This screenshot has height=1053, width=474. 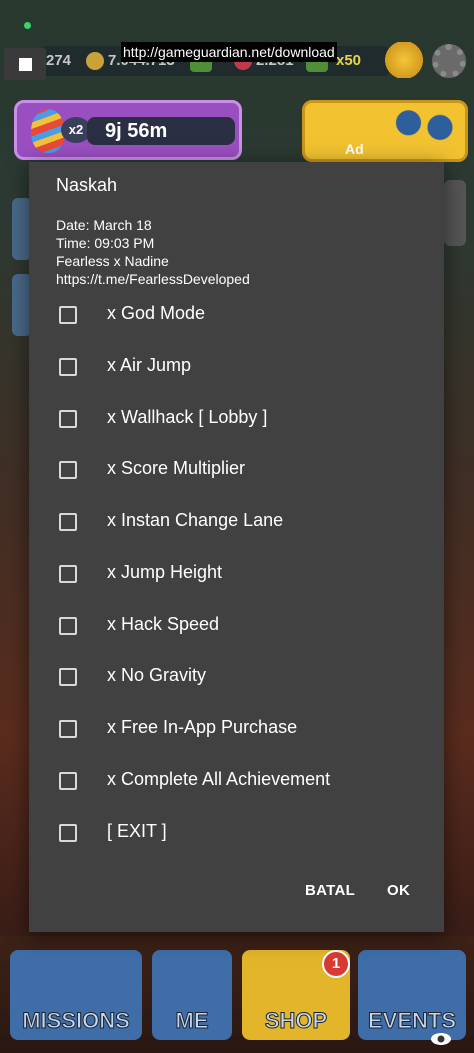 I want to click on ok-button: OK, so click(x=398, y=890).